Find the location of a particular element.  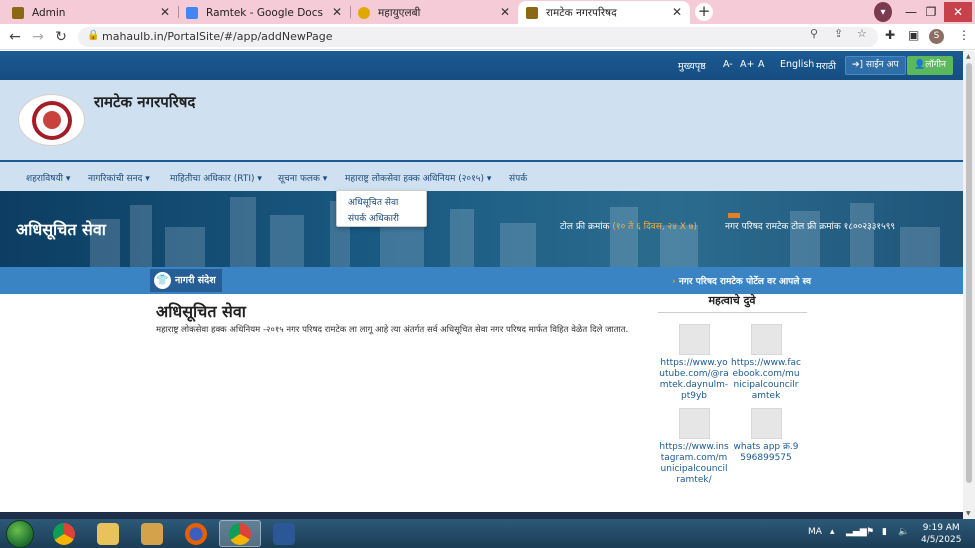

clock: 9:19 AM 4/5/2025 is located at coordinates (941, 534).